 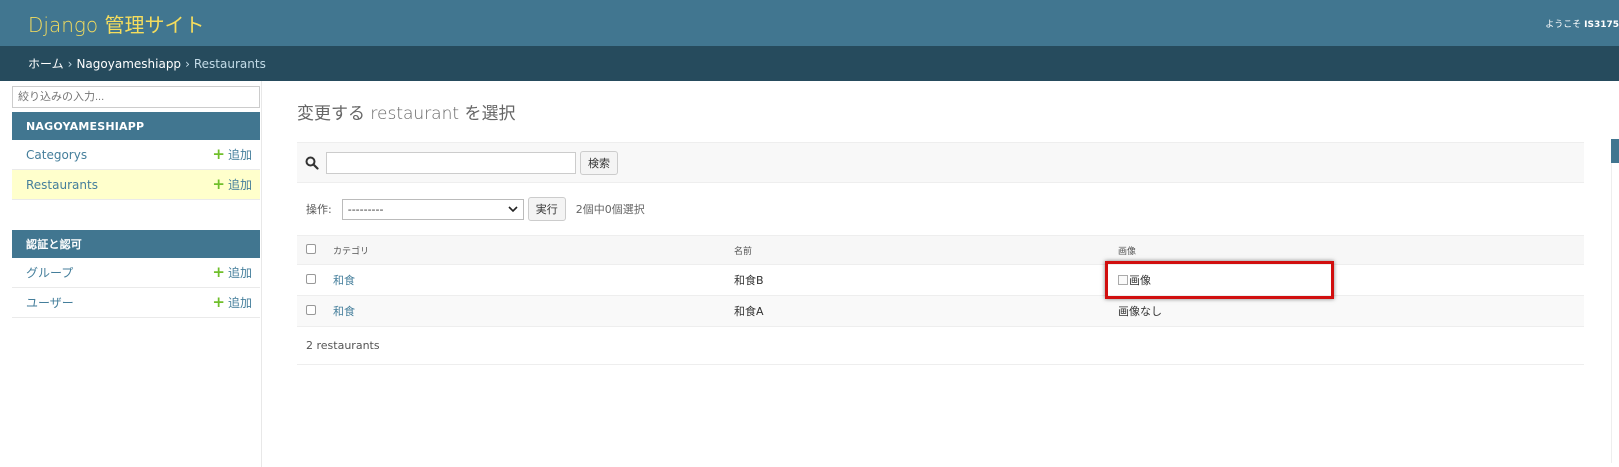 What do you see at coordinates (136, 97) in the screenshot?
I see `nav-filter-input` at bounding box center [136, 97].